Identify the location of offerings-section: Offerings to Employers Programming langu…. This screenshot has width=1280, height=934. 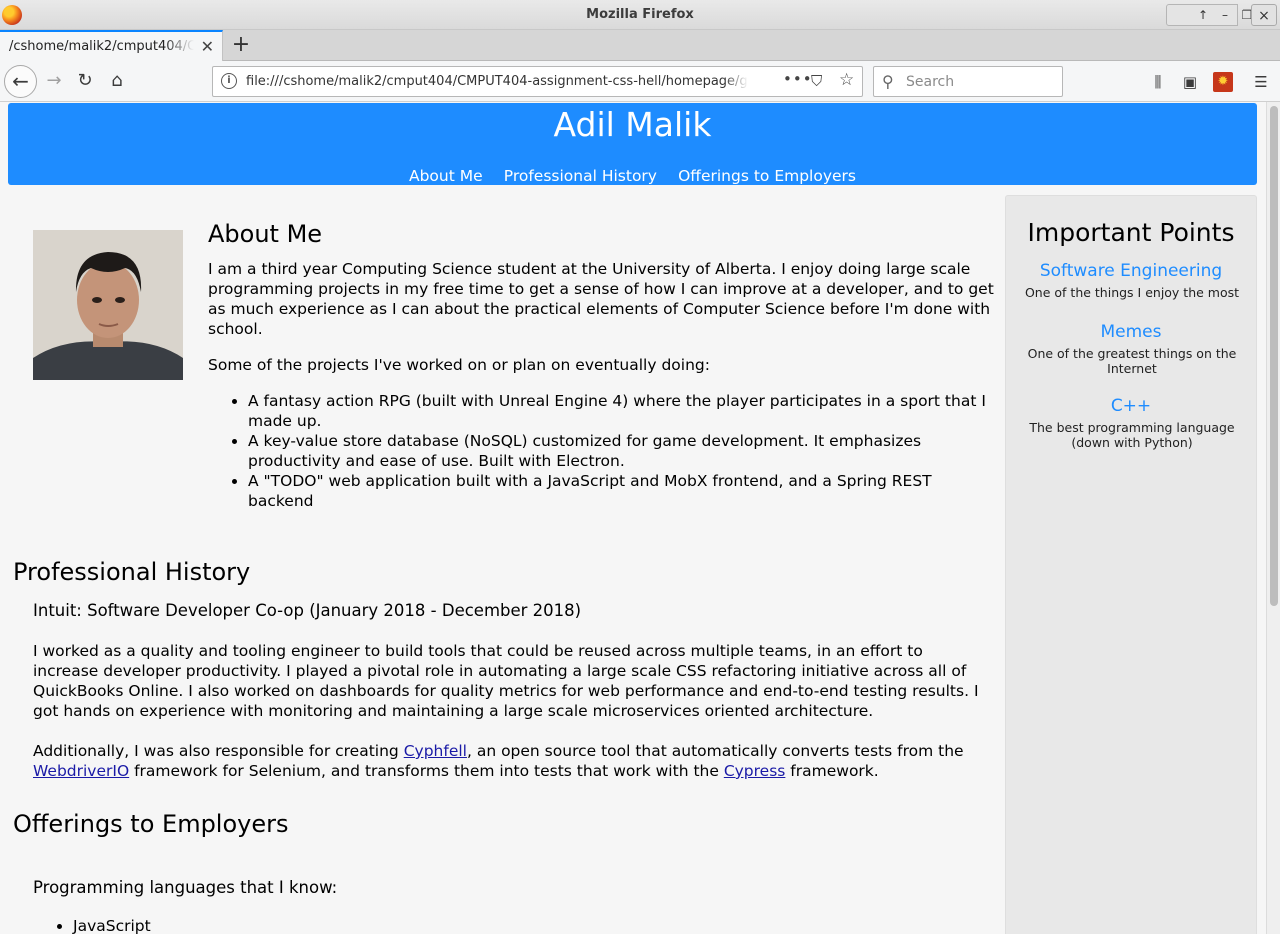
(503, 872).